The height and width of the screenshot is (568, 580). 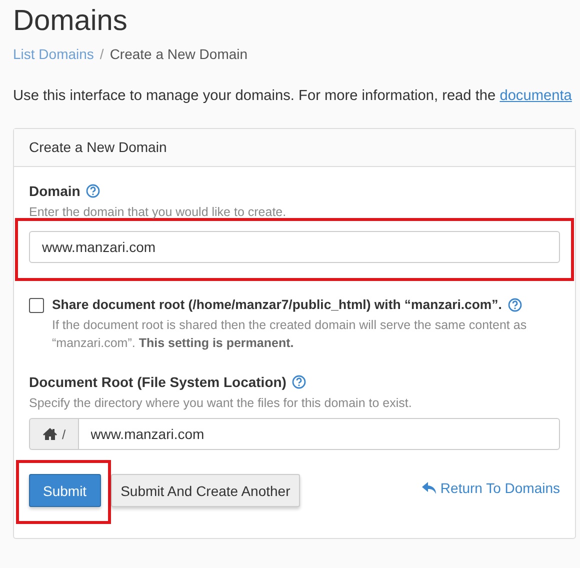 What do you see at coordinates (491, 488) in the screenshot?
I see `return-link: Return To Domains` at bounding box center [491, 488].